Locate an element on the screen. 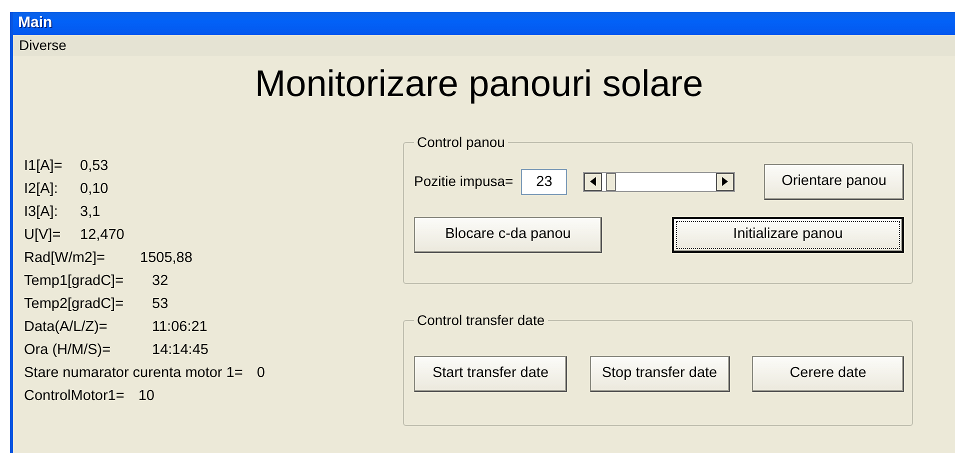 This screenshot has height=453, width=955. reading-label: Stare numarator curenta motor 1= is located at coordinates (133, 374).